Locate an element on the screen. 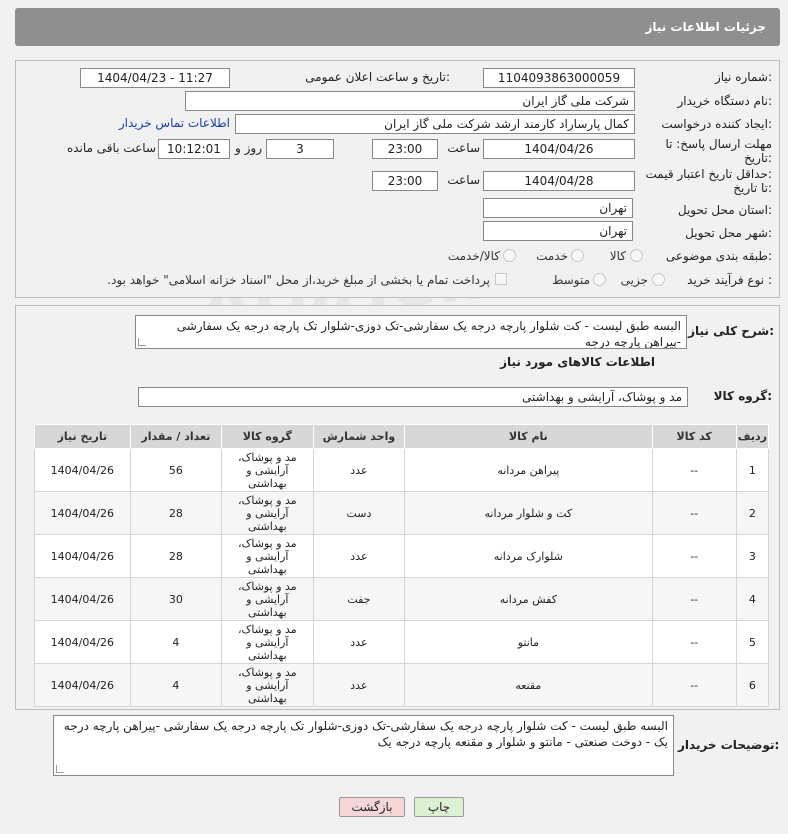  validity-time-label: ساعت is located at coordinates (463, 180).